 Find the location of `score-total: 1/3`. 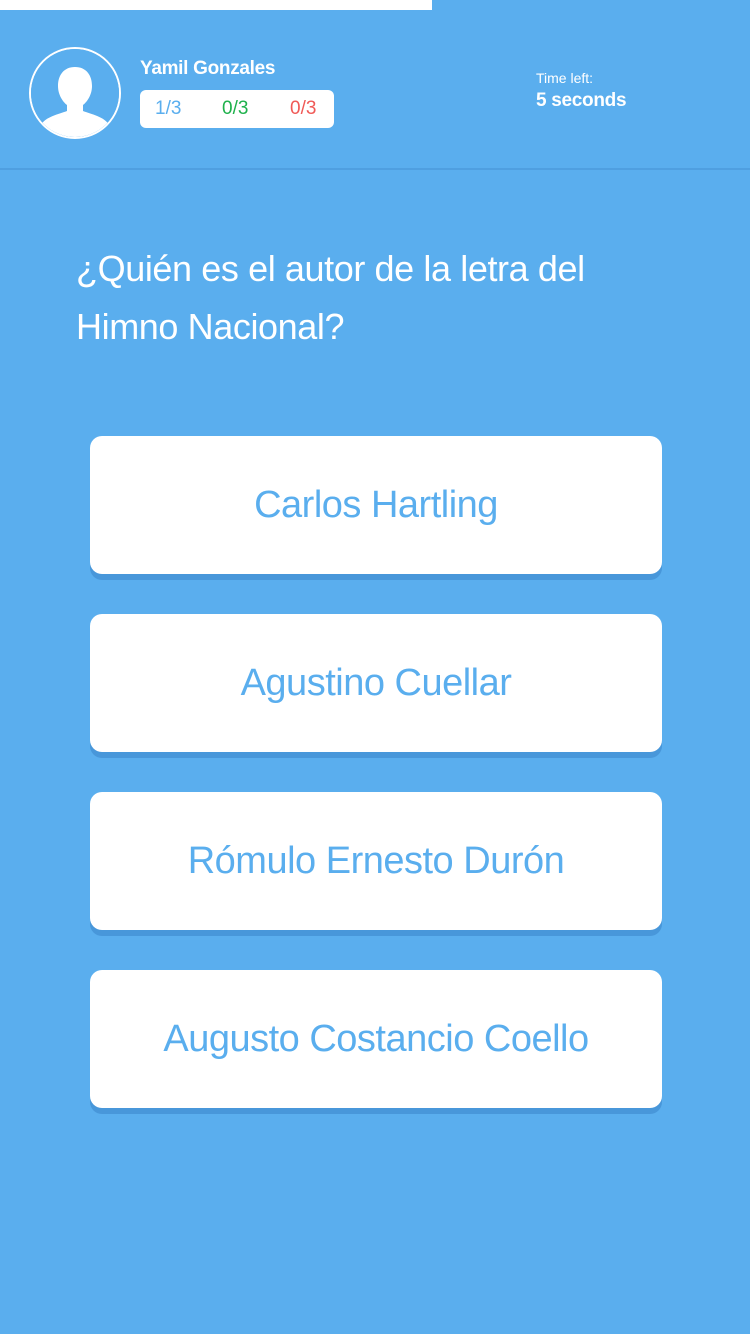

score-total: 1/3 is located at coordinates (168, 108).